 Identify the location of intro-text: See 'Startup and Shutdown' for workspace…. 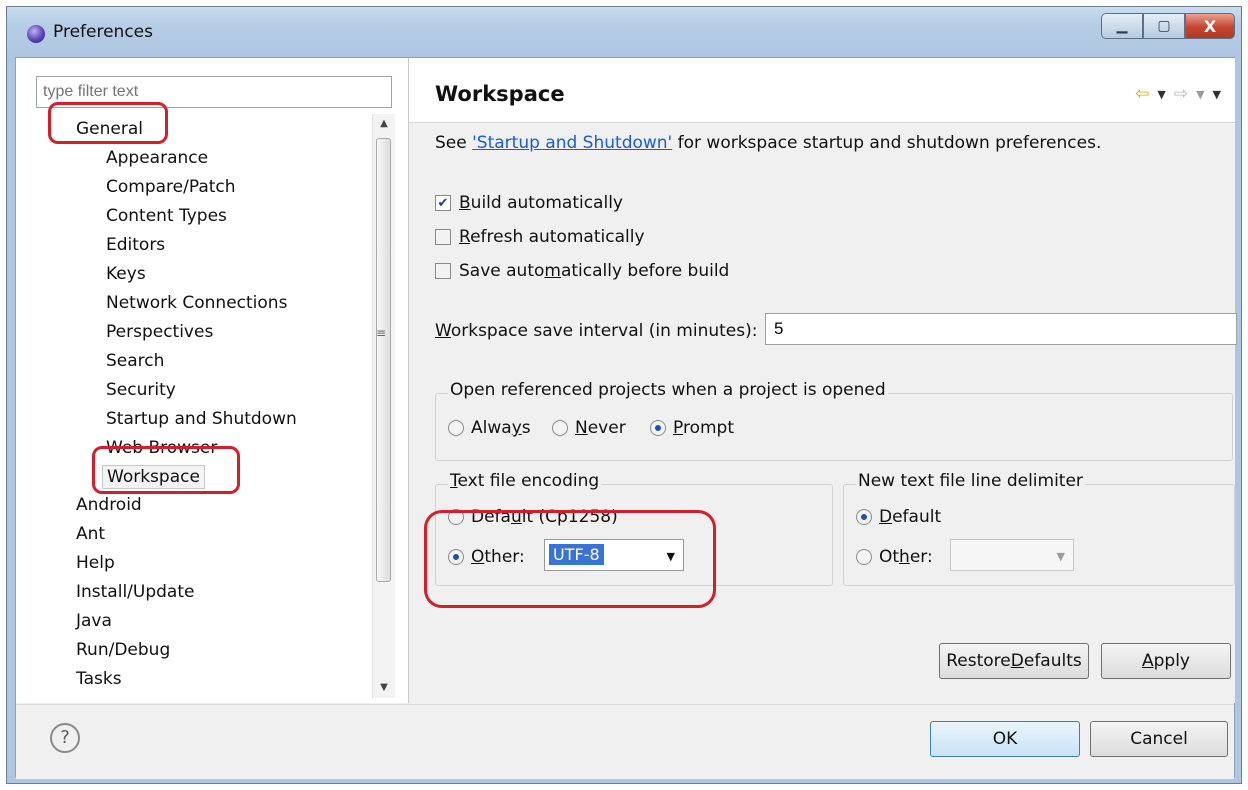
(768, 143).